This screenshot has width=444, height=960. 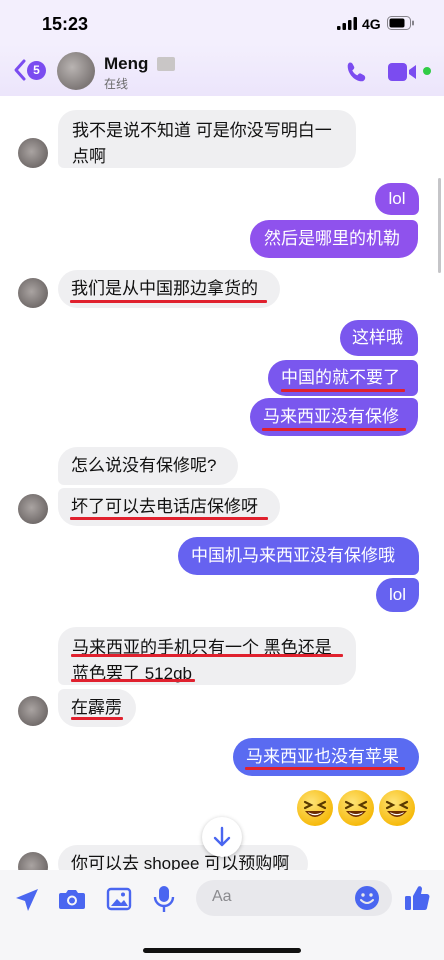 What do you see at coordinates (132, 673) in the screenshot?
I see `message-text-line: 蓝色罢了 512gb` at bounding box center [132, 673].